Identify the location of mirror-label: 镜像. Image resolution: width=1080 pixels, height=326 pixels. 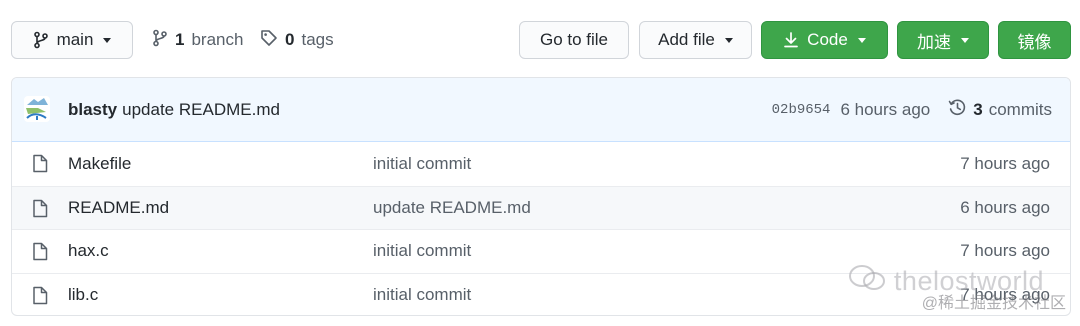
(1034, 42).